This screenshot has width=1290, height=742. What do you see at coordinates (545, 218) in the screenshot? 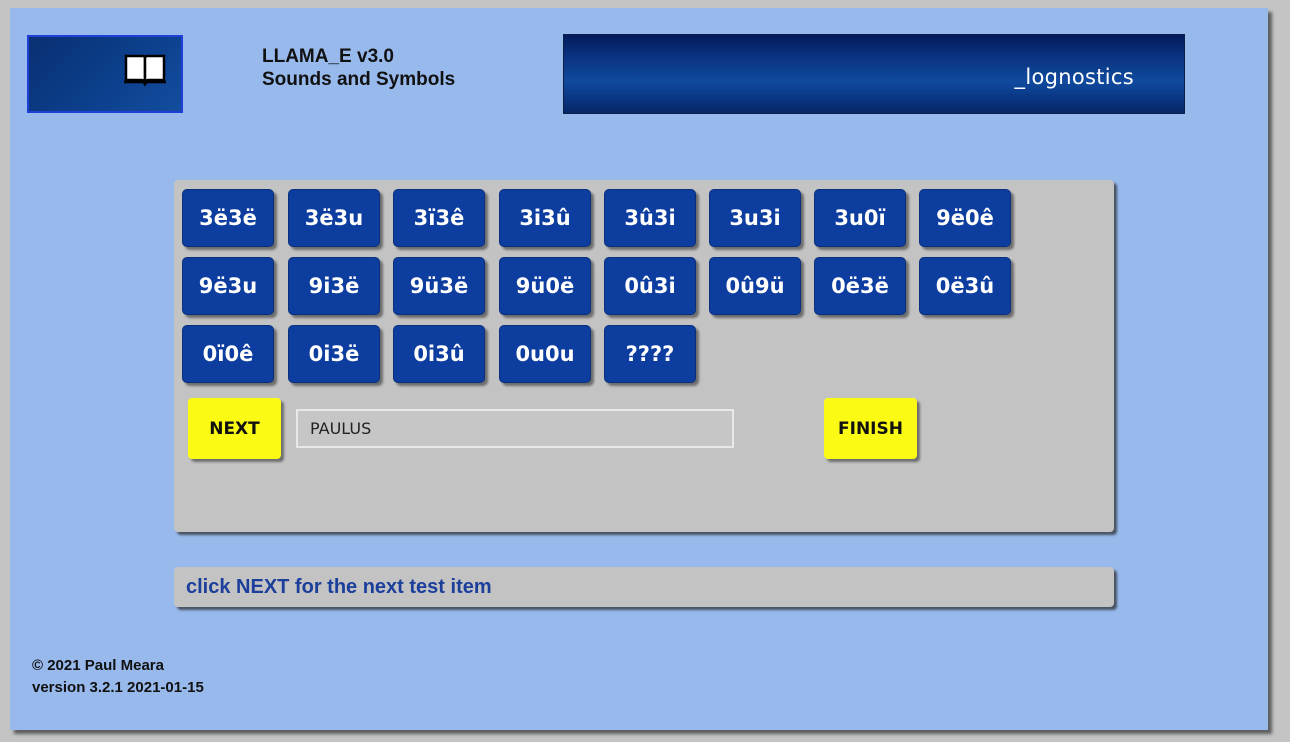
I see `symbol-button: 3i3û` at bounding box center [545, 218].